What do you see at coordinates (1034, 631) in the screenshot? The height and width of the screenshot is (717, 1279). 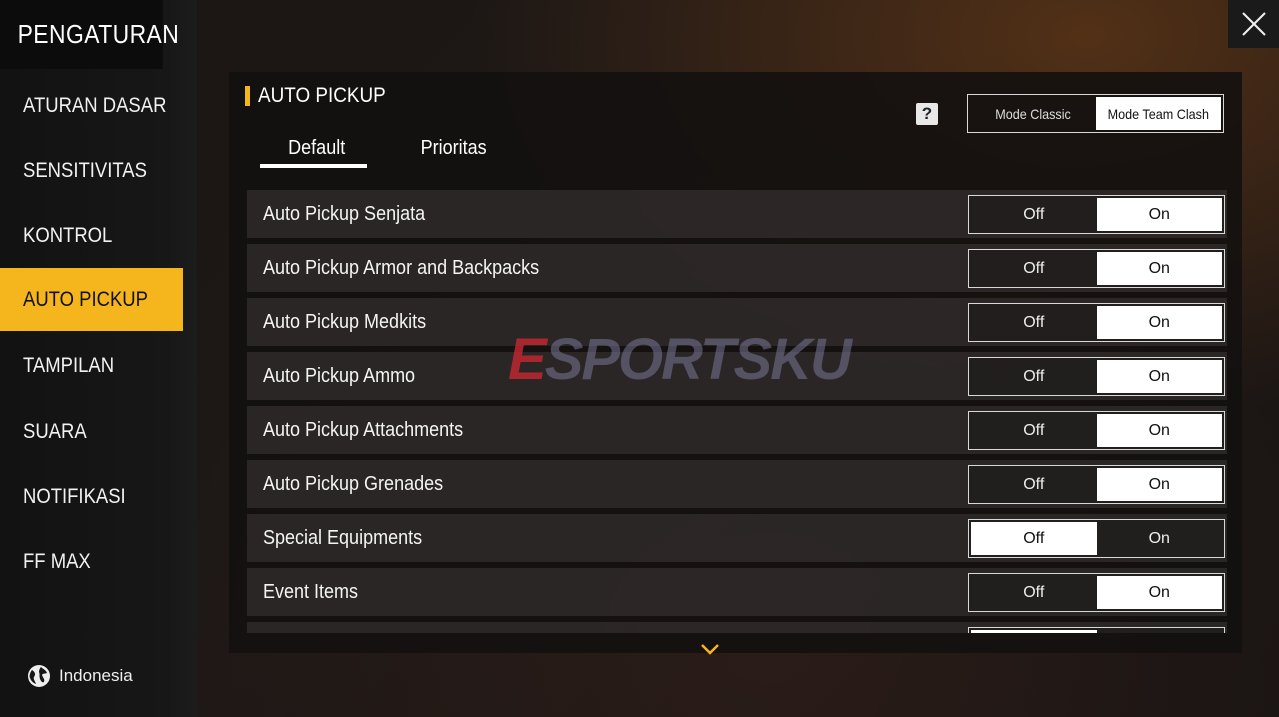 I see `toggle-off-option` at bounding box center [1034, 631].